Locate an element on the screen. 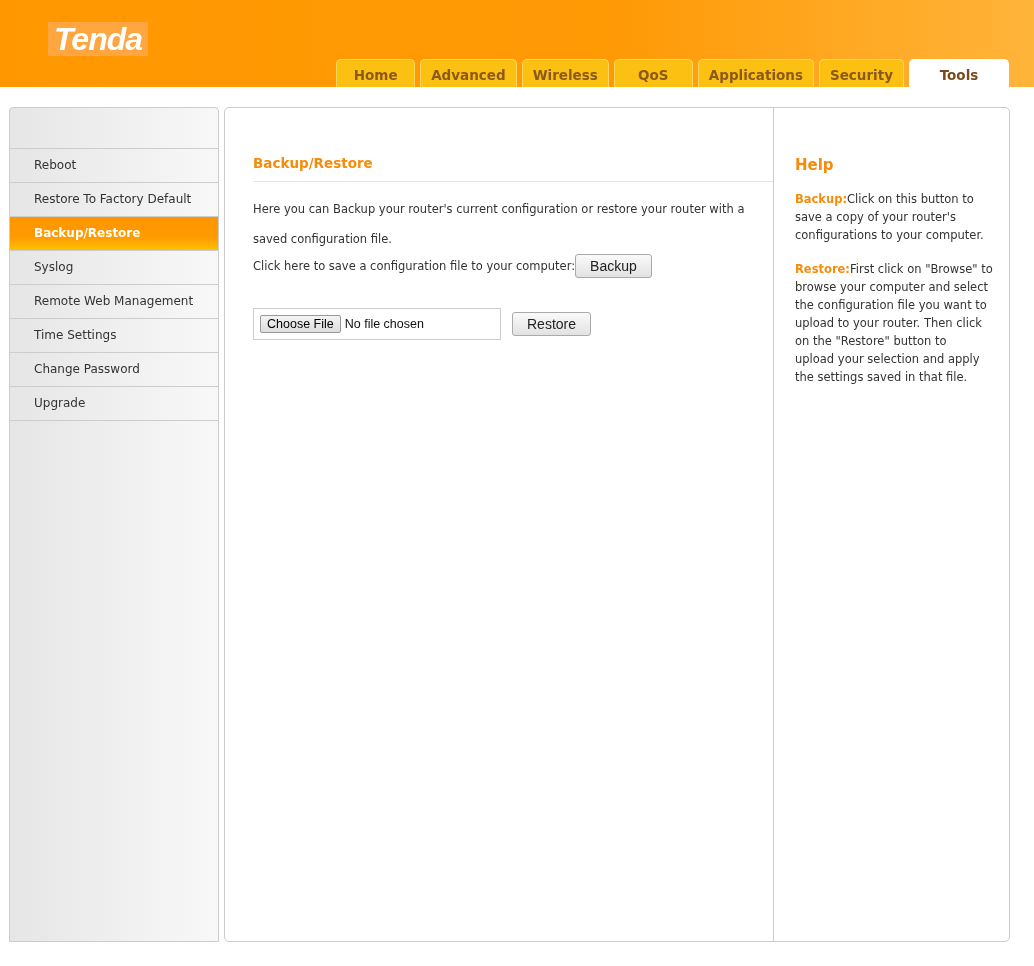  help-paragraph: Restore:First click on "Browse" to browse your computer and select the configuration file you want to upload to your router. Then click on the "Restore" button to upload your selection and apply the settings saved in that file. is located at coordinates (894, 323).